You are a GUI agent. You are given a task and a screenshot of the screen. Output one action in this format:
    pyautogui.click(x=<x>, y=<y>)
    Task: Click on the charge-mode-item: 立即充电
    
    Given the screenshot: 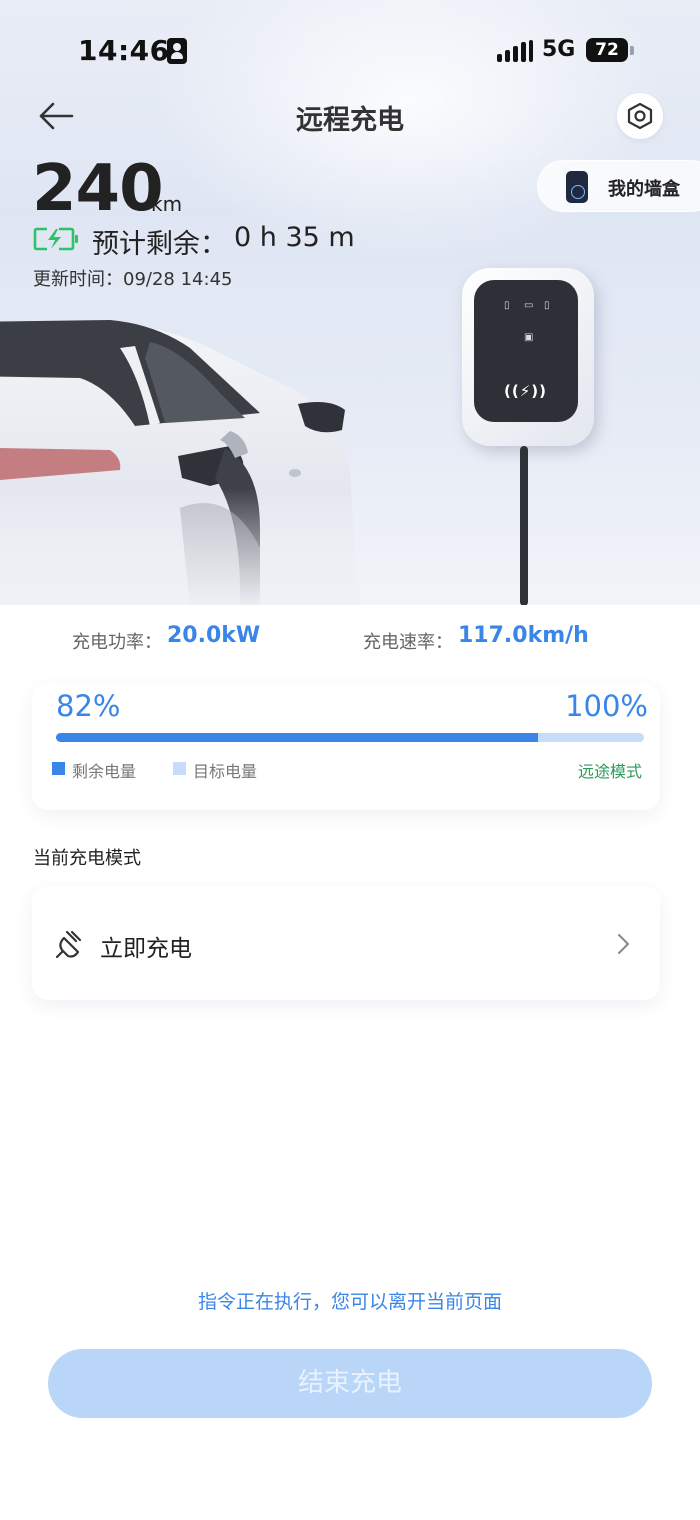 What is the action you would take?
    pyautogui.click(x=346, y=943)
    